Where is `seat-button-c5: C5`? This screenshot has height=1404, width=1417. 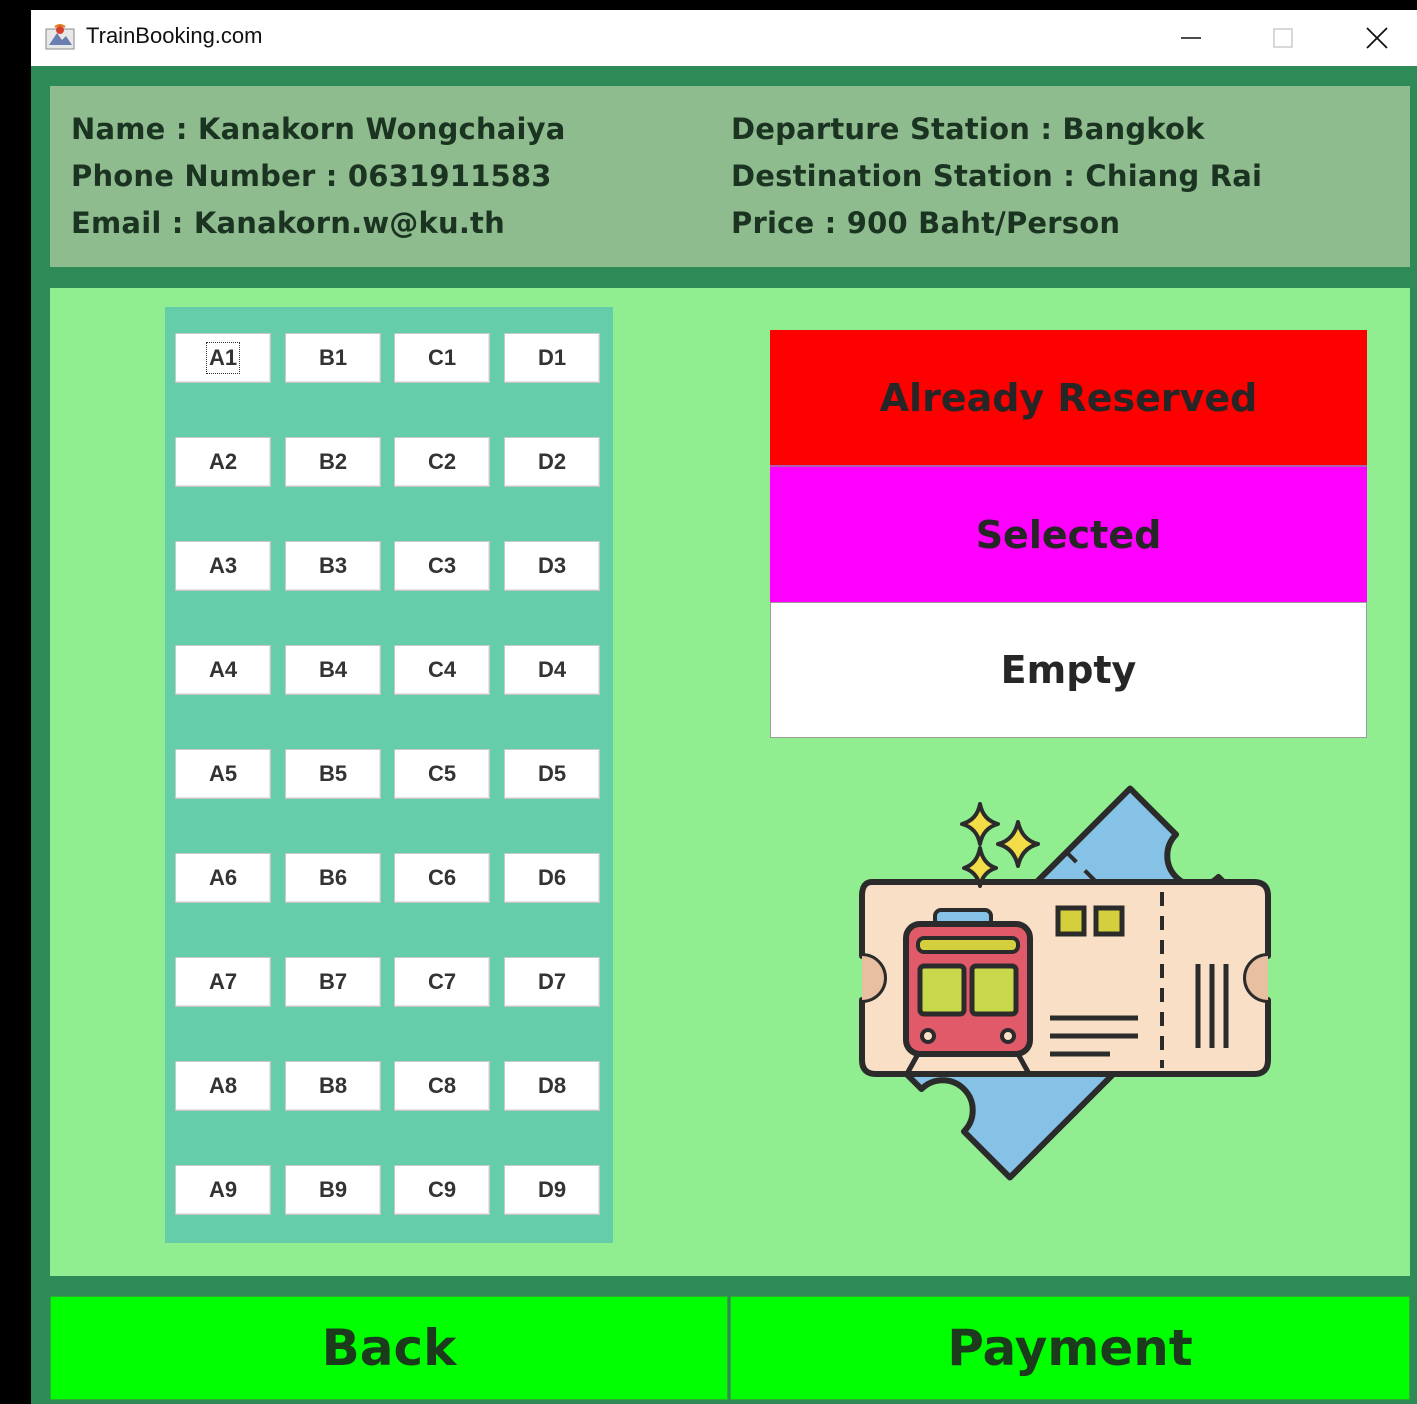 seat-button-c5: C5 is located at coordinates (442, 774).